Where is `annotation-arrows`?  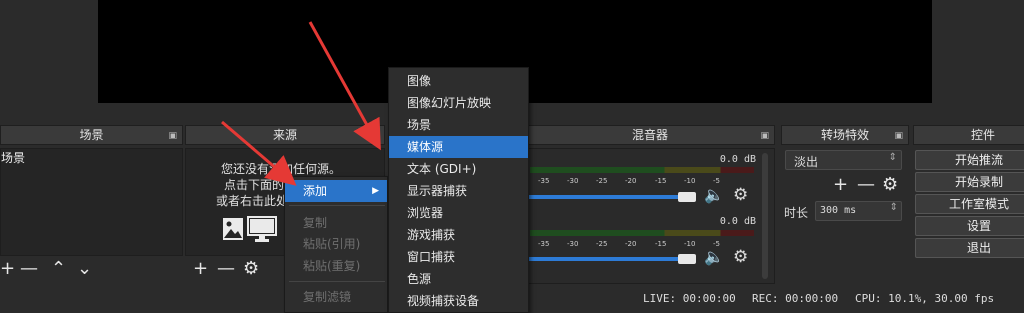
annotation-arrows is located at coordinates (301, 103).